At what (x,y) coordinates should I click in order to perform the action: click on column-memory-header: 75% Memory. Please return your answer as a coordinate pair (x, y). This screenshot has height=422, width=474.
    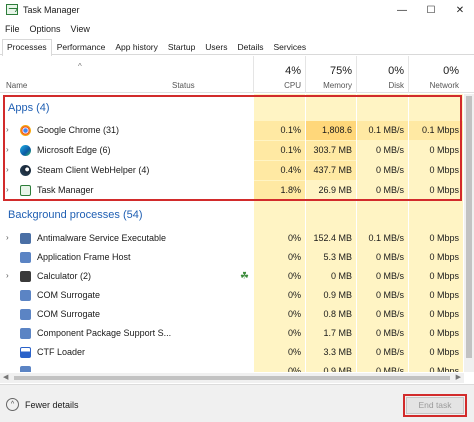
    Looking at the image, I should click on (331, 74).